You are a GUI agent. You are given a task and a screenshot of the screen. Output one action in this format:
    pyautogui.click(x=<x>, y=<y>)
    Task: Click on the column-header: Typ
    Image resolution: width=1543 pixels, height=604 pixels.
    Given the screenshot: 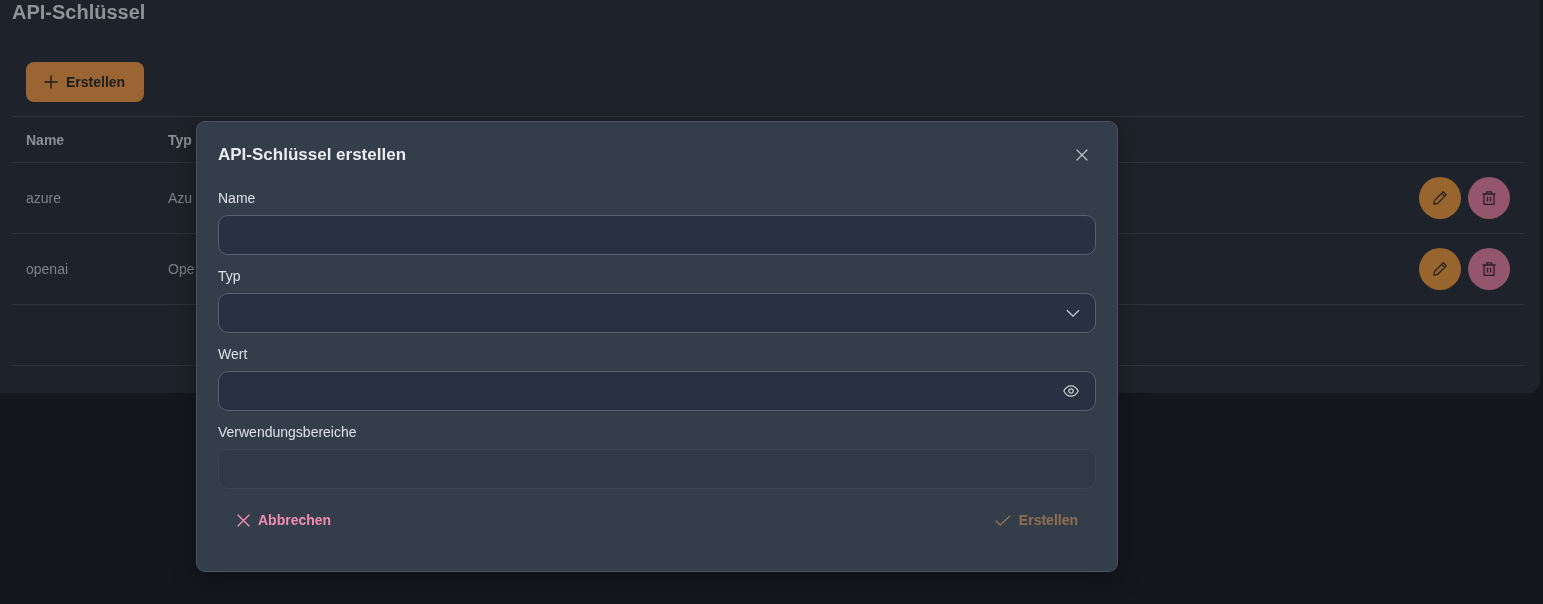 What is the action you would take?
    pyautogui.click(x=180, y=139)
    